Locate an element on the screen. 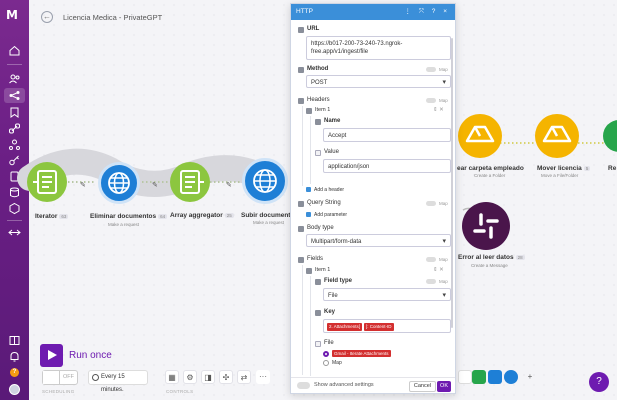 The height and width of the screenshot is (400, 617). query-string-label: Query String is located at coordinates (324, 203).